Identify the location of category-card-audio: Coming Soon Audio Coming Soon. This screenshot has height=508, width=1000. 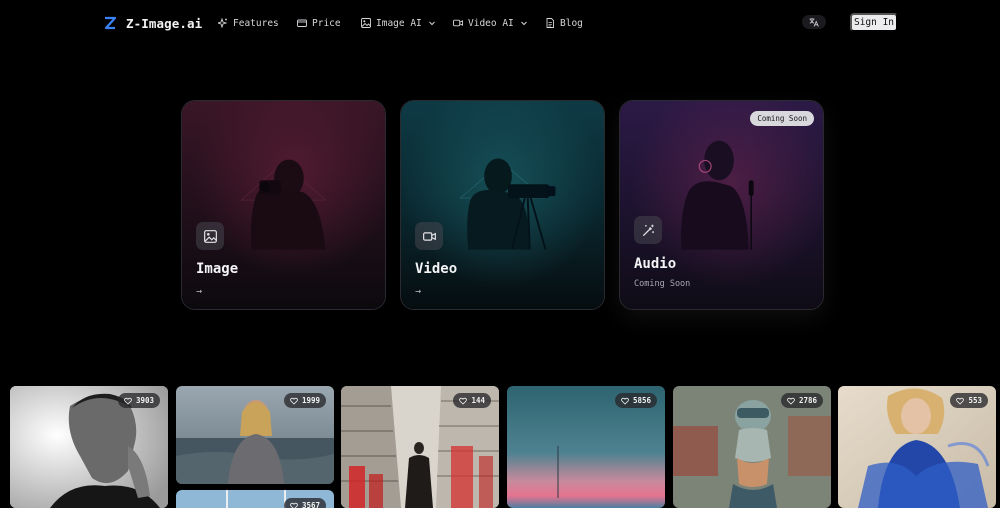
(721, 205).